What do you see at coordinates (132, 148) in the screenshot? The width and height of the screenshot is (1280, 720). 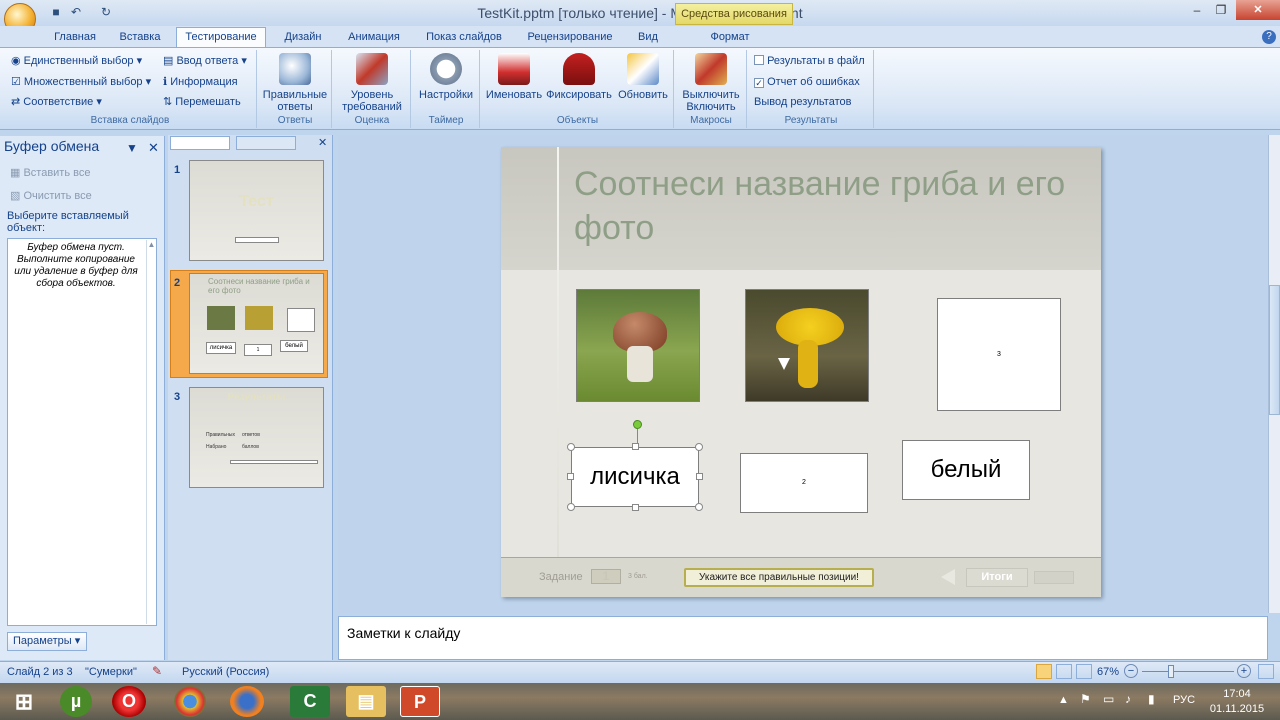 I see `pane-menu-icon: ▼` at bounding box center [132, 148].